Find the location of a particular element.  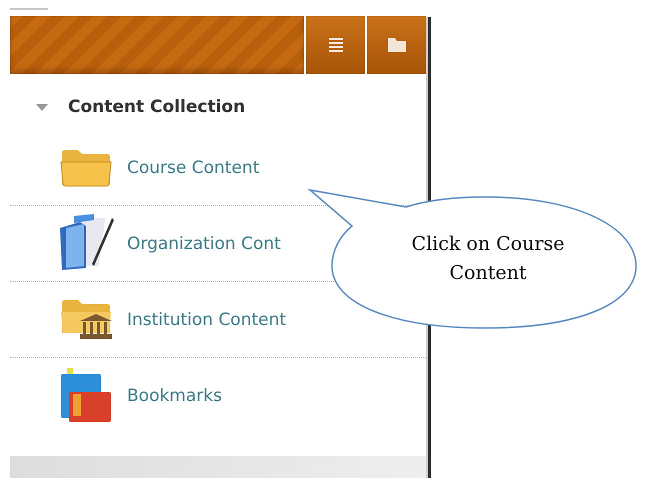

list-view-button is located at coordinates (335, 45).